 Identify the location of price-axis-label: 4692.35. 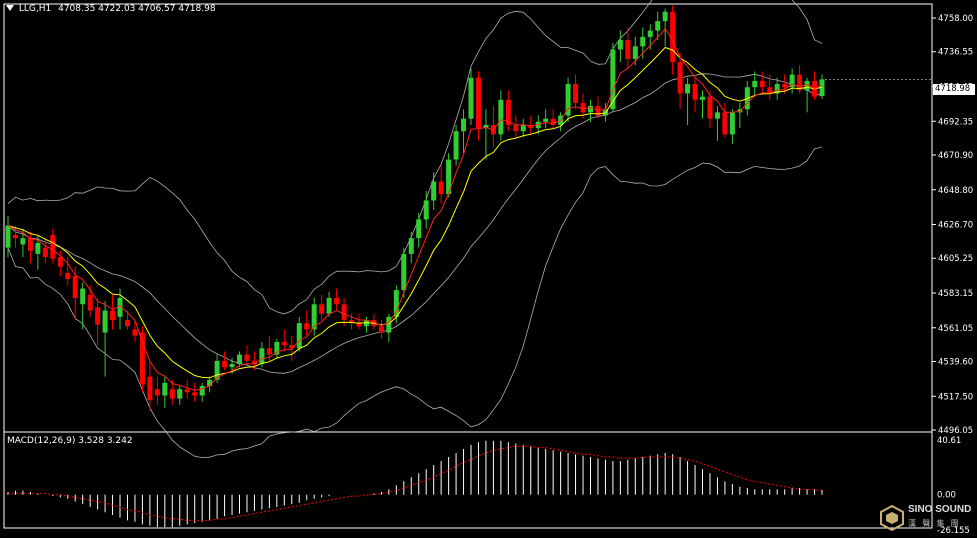
(955, 122).